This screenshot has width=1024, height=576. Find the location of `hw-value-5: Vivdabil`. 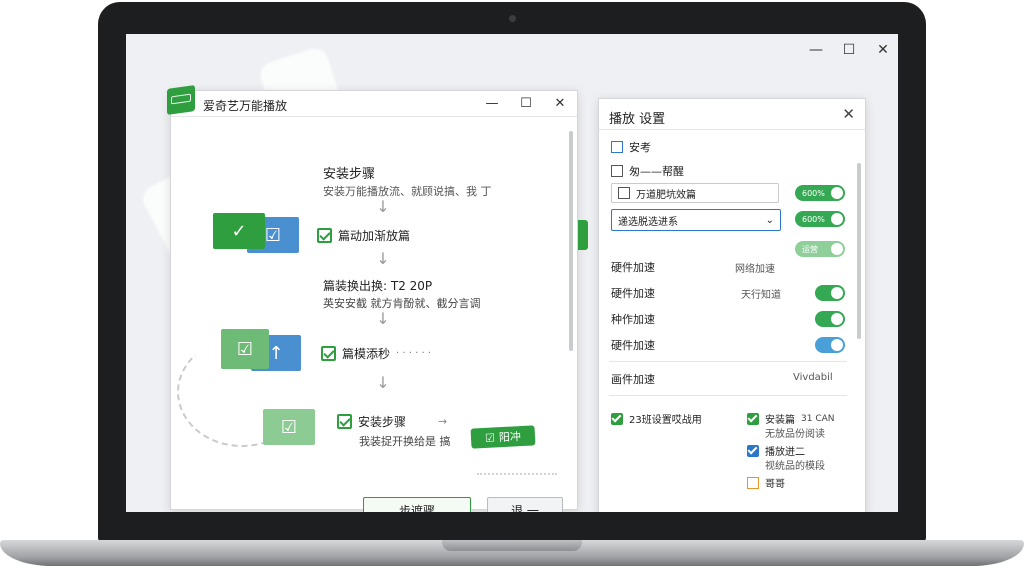

hw-value-5: Vivdabil is located at coordinates (813, 377).